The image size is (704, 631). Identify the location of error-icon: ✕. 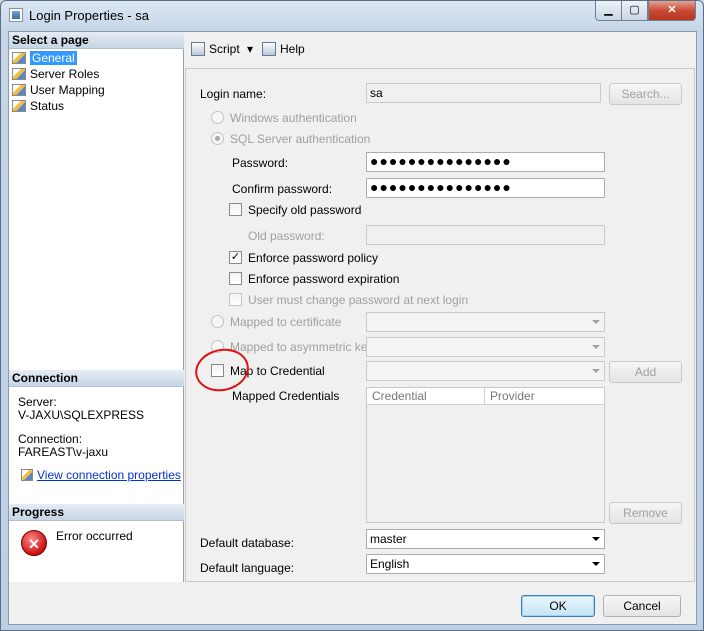
(34, 543).